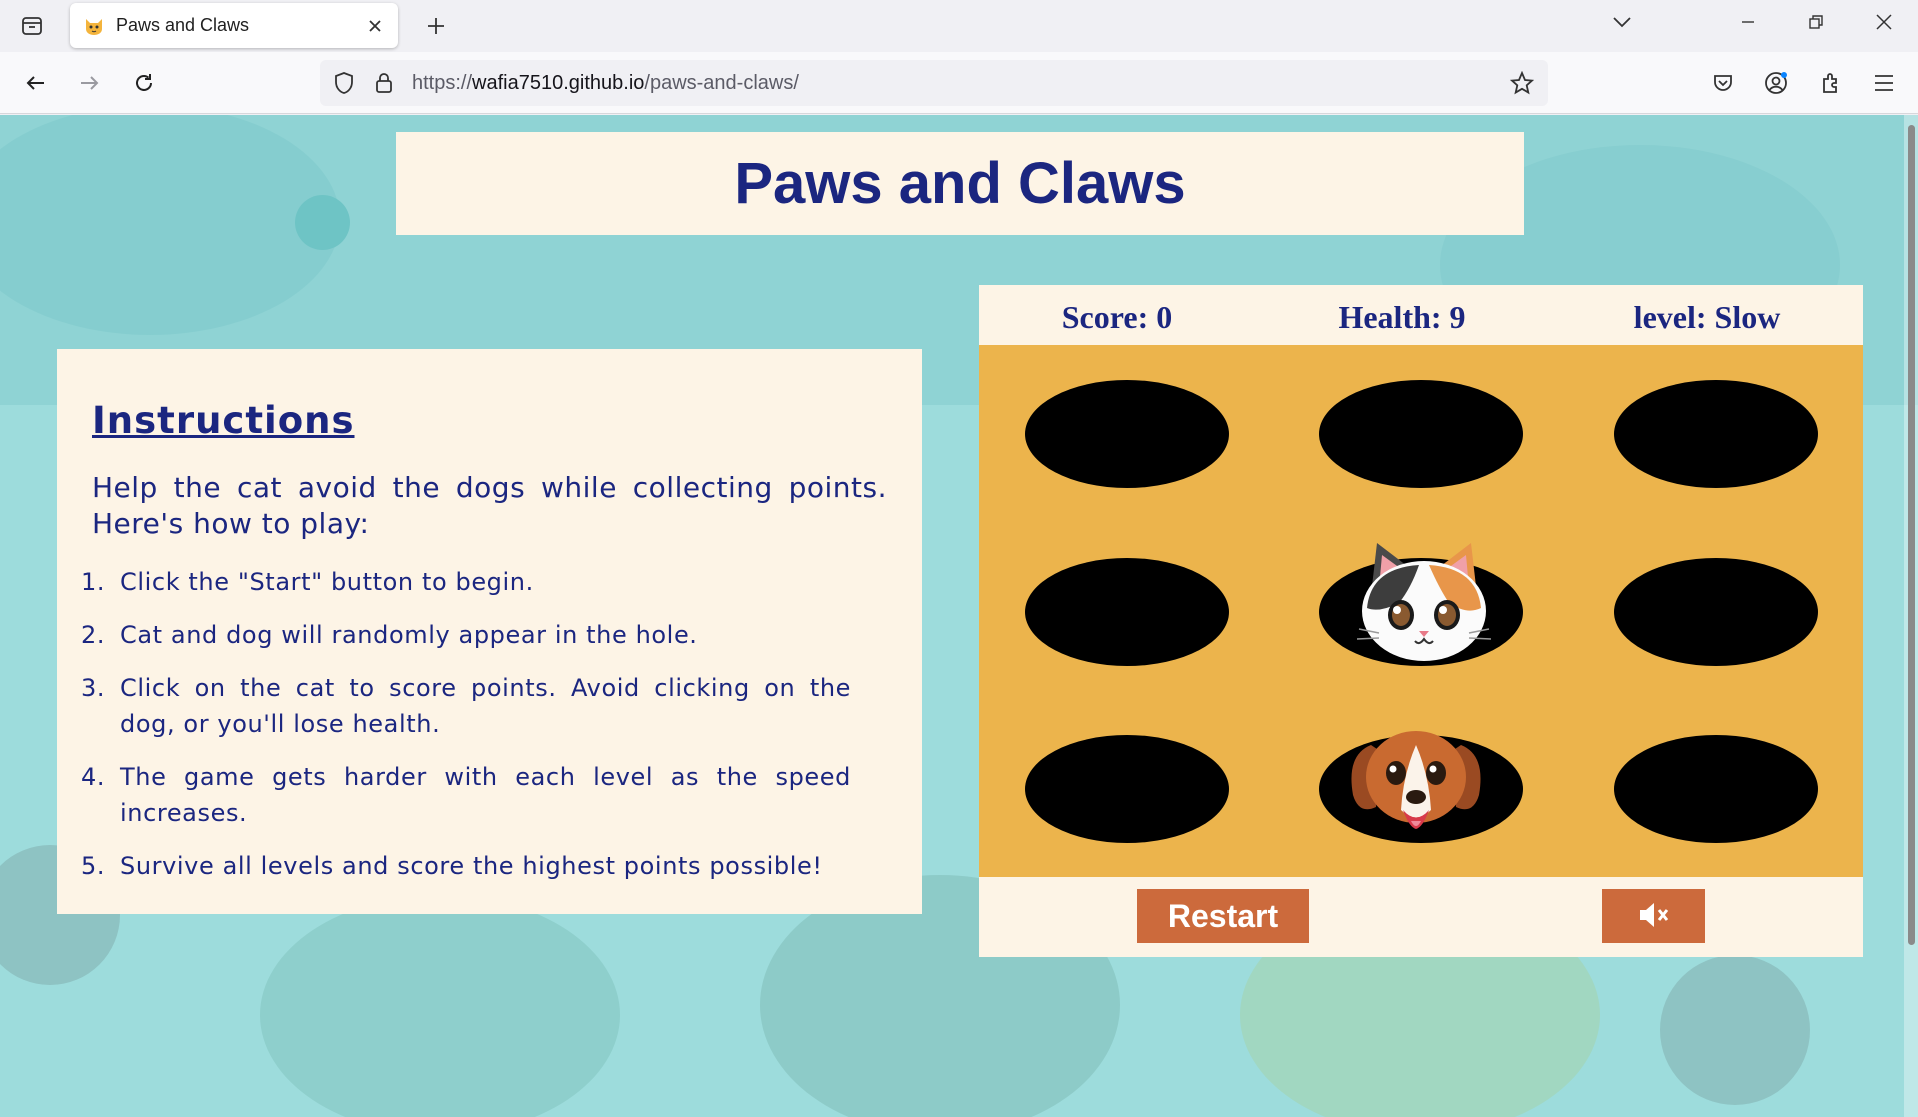  Describe the element at coordinates (436, 26) in the screenshot. I see `new-tab-icon` at that location.